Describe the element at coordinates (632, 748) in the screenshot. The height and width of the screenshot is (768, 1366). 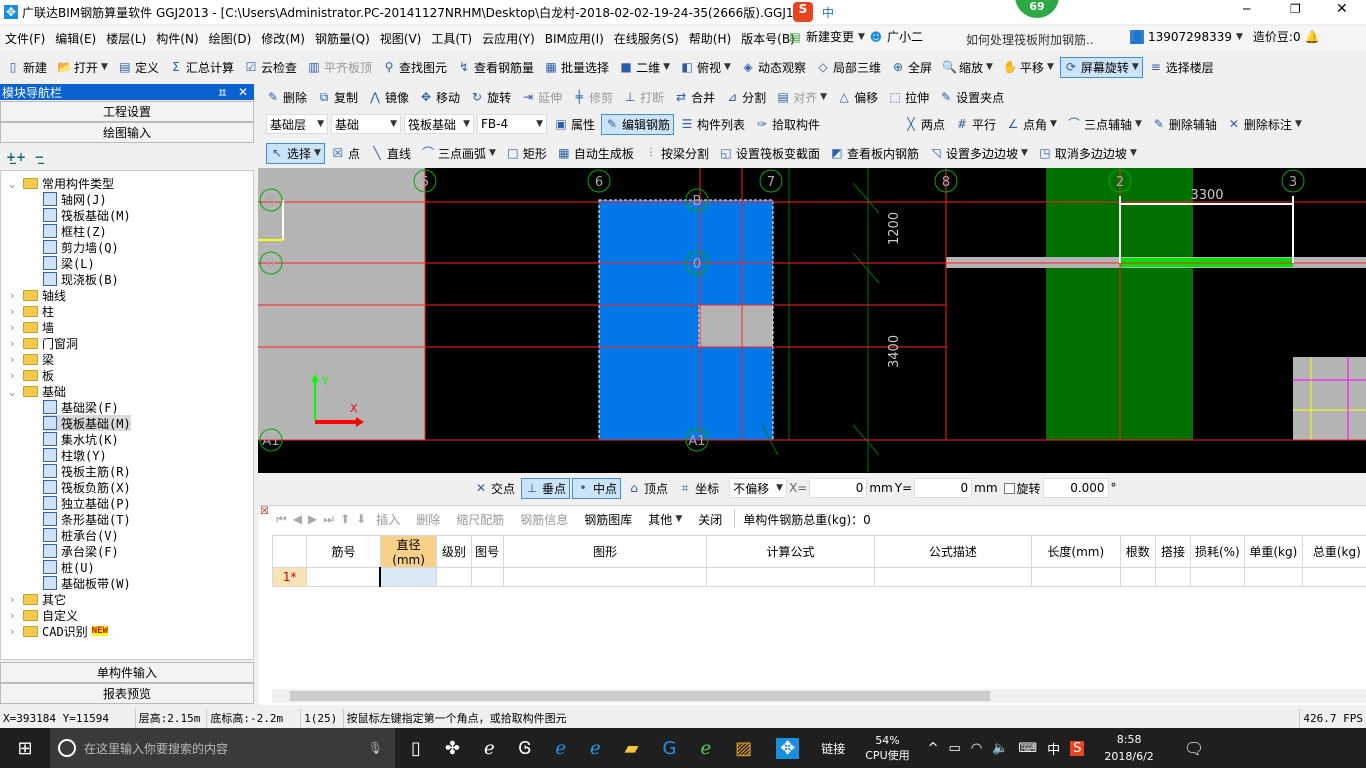
I see `file-explorer-icon: ▰` at that location.